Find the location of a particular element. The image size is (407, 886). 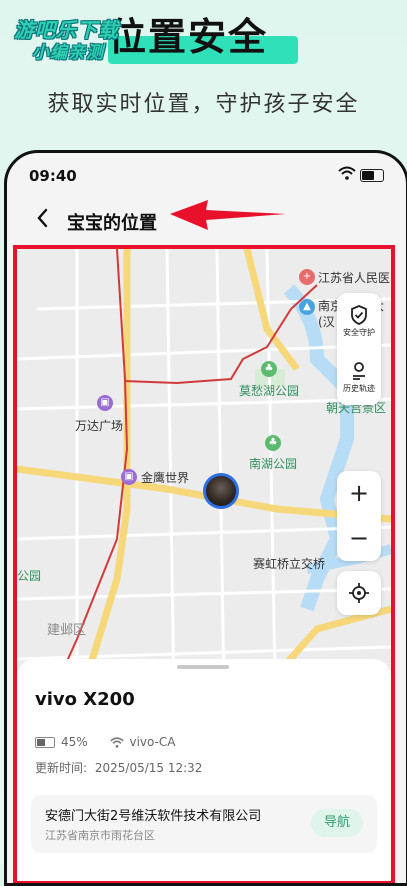

poi-label: 江苏省人民医 is located at coordinates (354, 278).